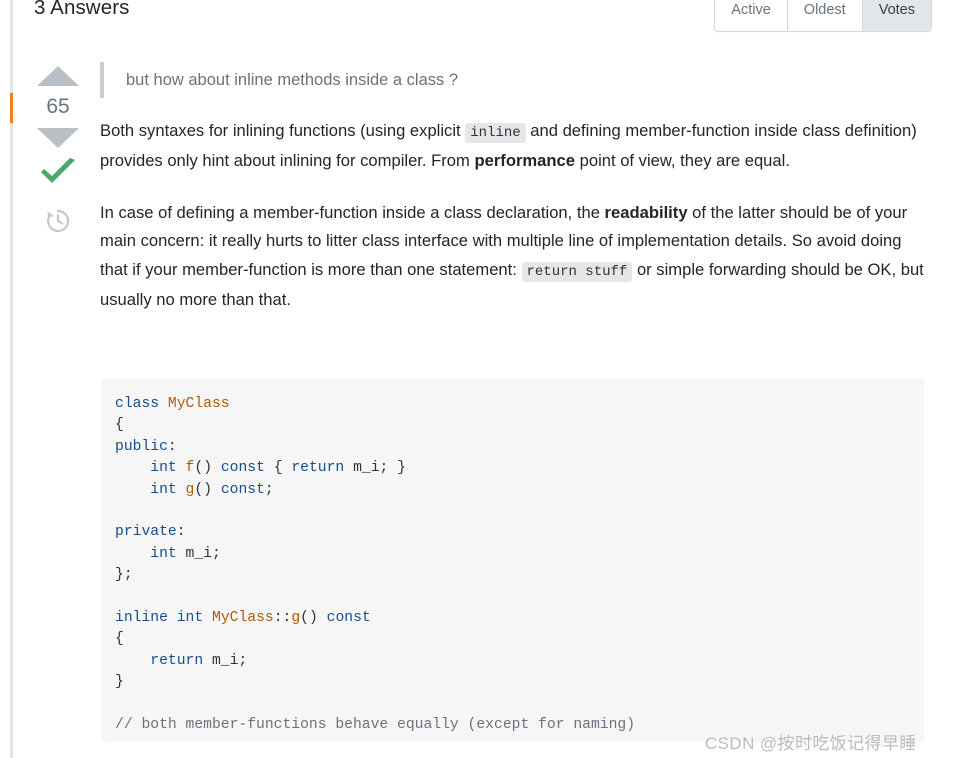 The height and width of the screenshot is (758, 954). I want to click on answer-sort-tabs: Active Oldest Votes, so click(823, 16).